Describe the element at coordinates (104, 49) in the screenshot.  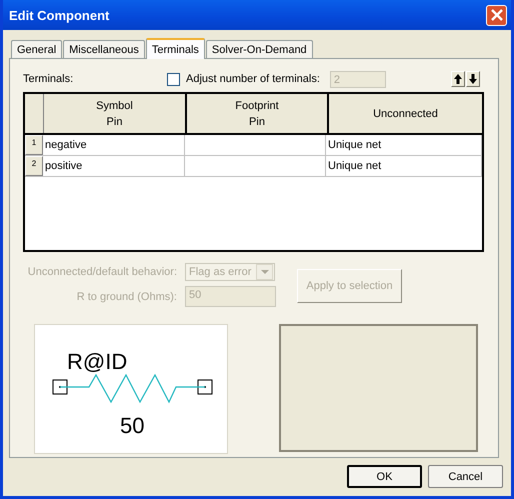
I see `tab: Miscellaneous` at that location.